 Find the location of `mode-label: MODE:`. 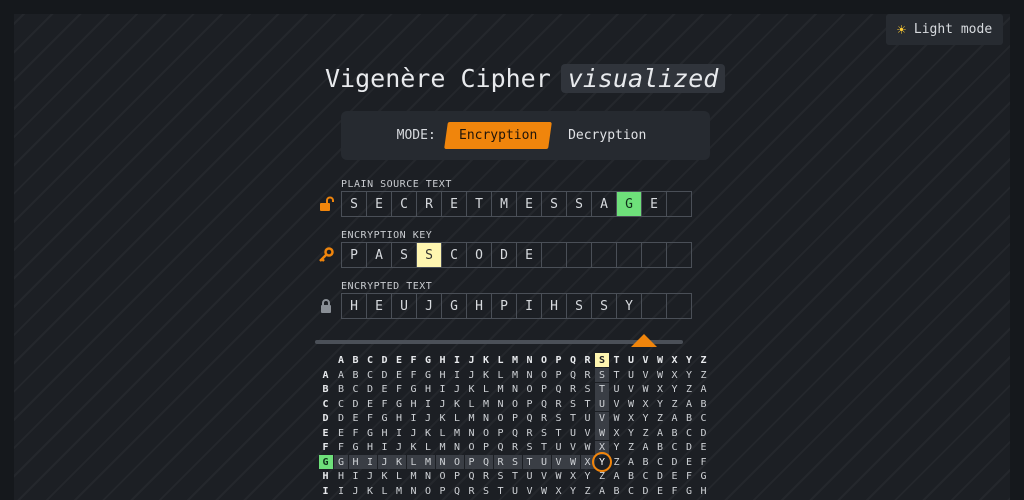

mode-label: MODE: is located at coordinates (416, 135).